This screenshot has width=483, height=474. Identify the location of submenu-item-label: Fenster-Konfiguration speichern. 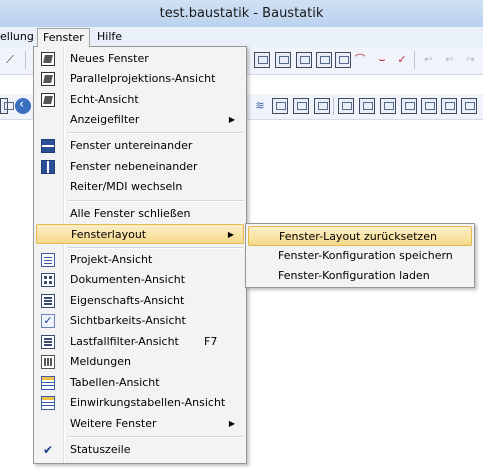
(365, 255).